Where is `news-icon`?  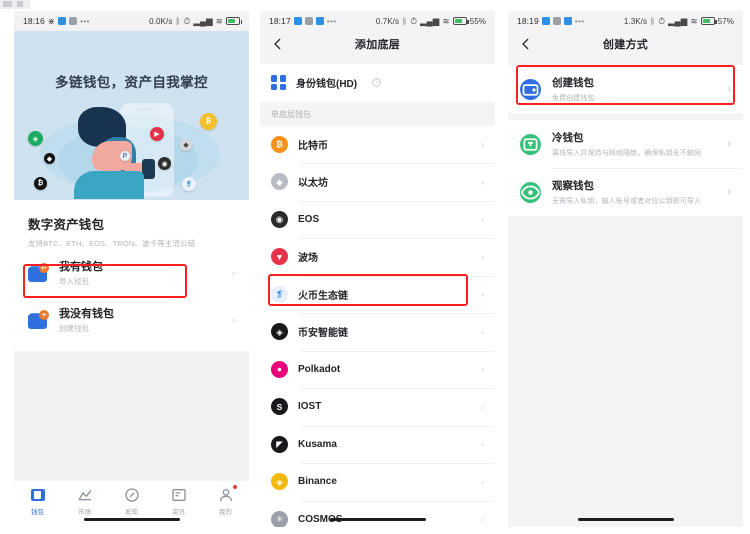 news-icon is located at coordinates (179, 495).